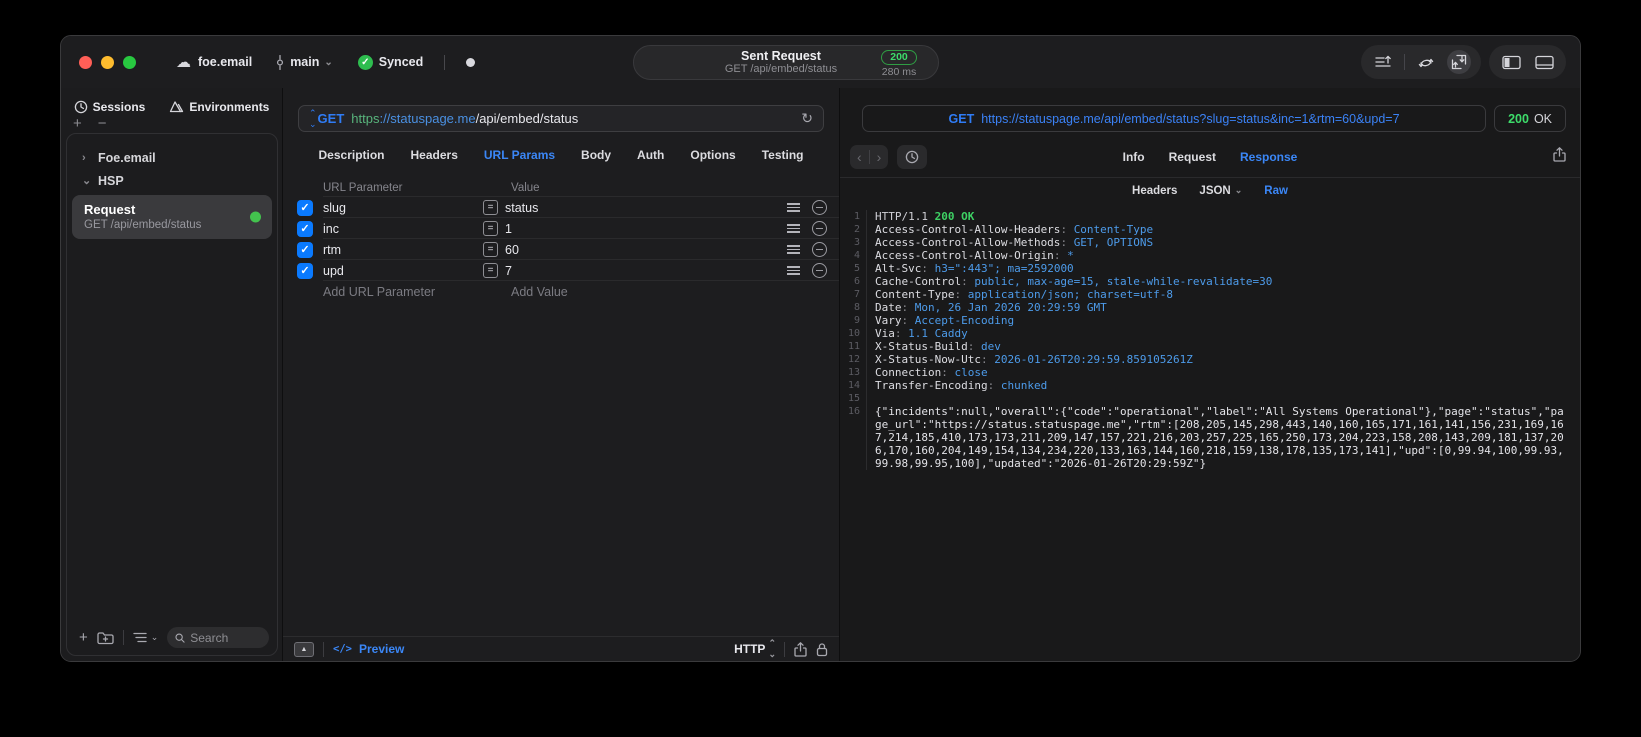  I want to click on line-segment: dev, so click(990, 346).